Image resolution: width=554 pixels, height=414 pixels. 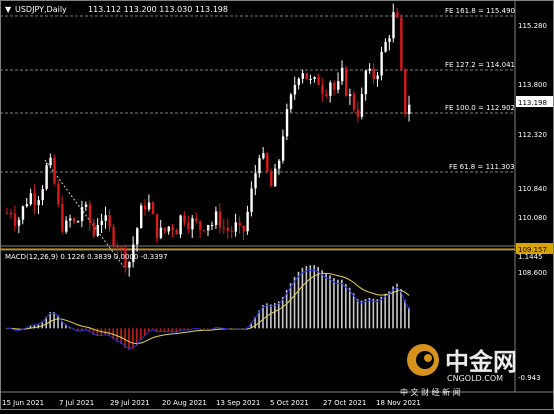 I want to click on price-tick: 115.280, so click(x=532, y=26).